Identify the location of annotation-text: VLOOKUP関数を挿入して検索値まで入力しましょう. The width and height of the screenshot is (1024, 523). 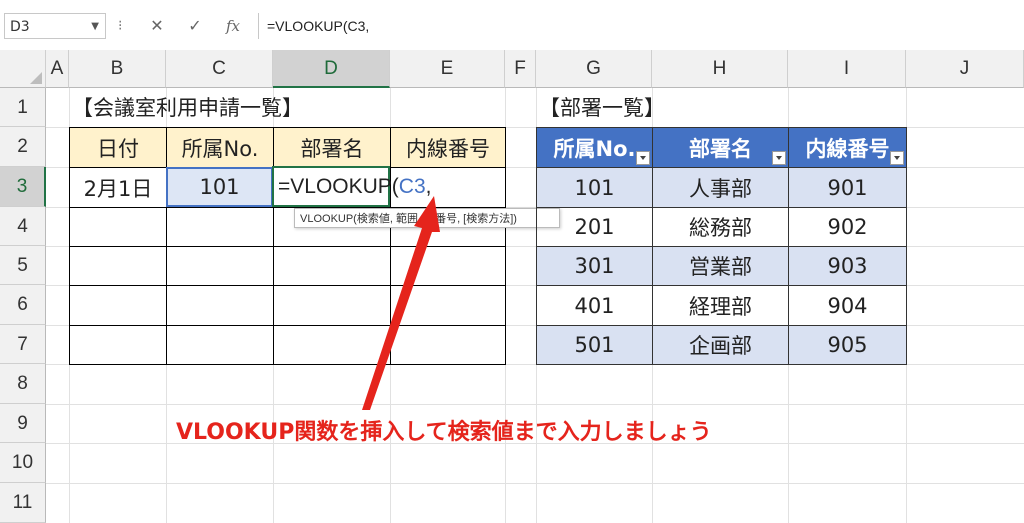
(444, 432).